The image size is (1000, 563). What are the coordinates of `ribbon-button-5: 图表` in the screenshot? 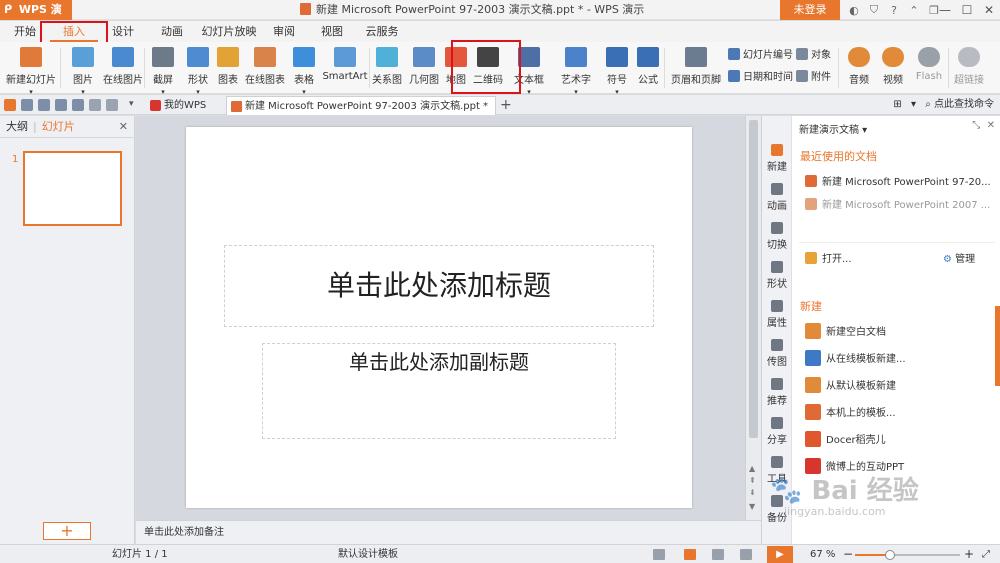 It's located at (228, 68).